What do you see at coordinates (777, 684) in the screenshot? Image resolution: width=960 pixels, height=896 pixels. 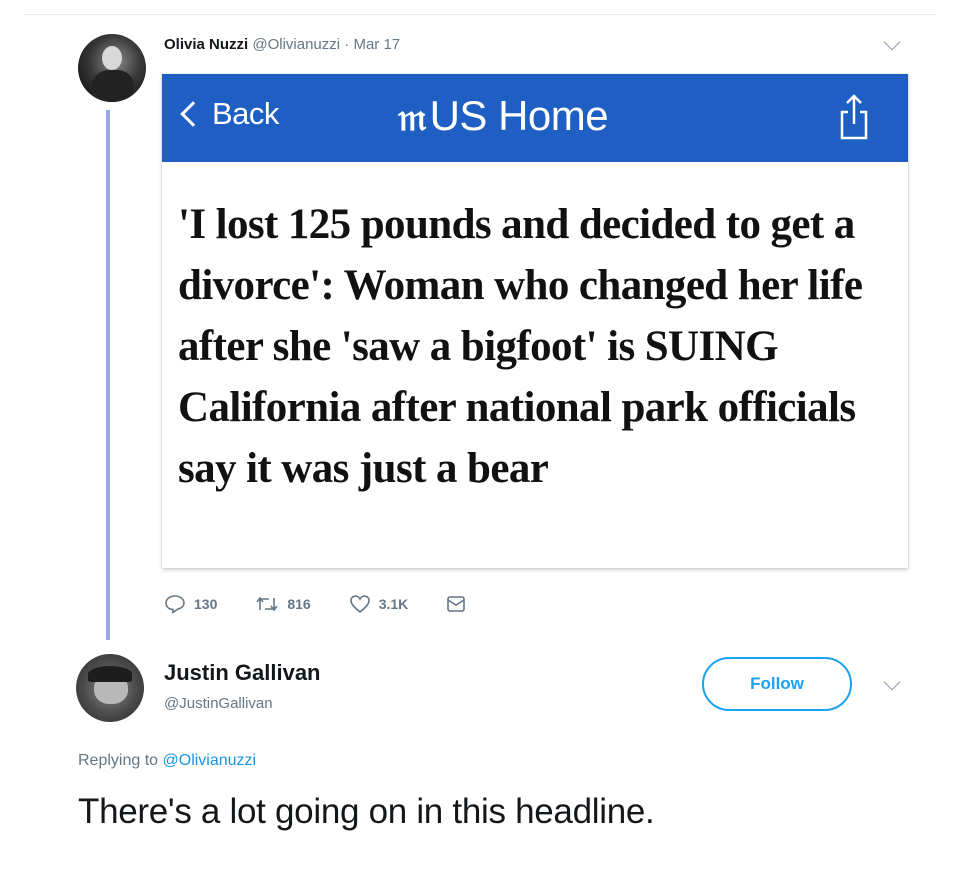 I see `follow-button: Follow` at bounding box center [777, 684].